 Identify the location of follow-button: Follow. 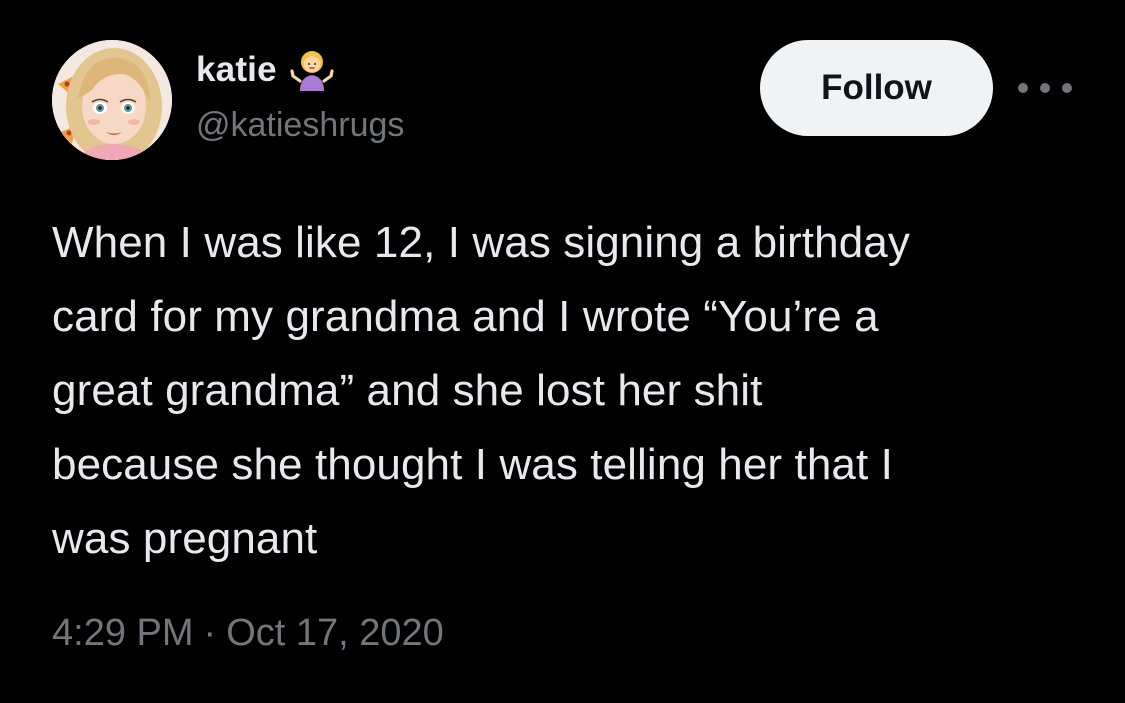
(876, 88).